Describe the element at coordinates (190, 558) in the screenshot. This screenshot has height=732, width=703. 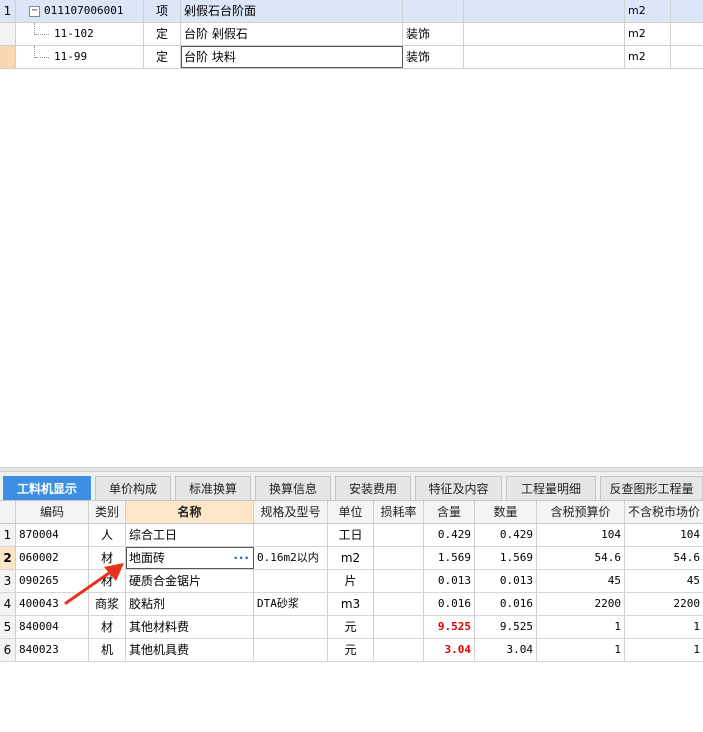
I see `resource-name-editing: 地面砖 ···` at that location.